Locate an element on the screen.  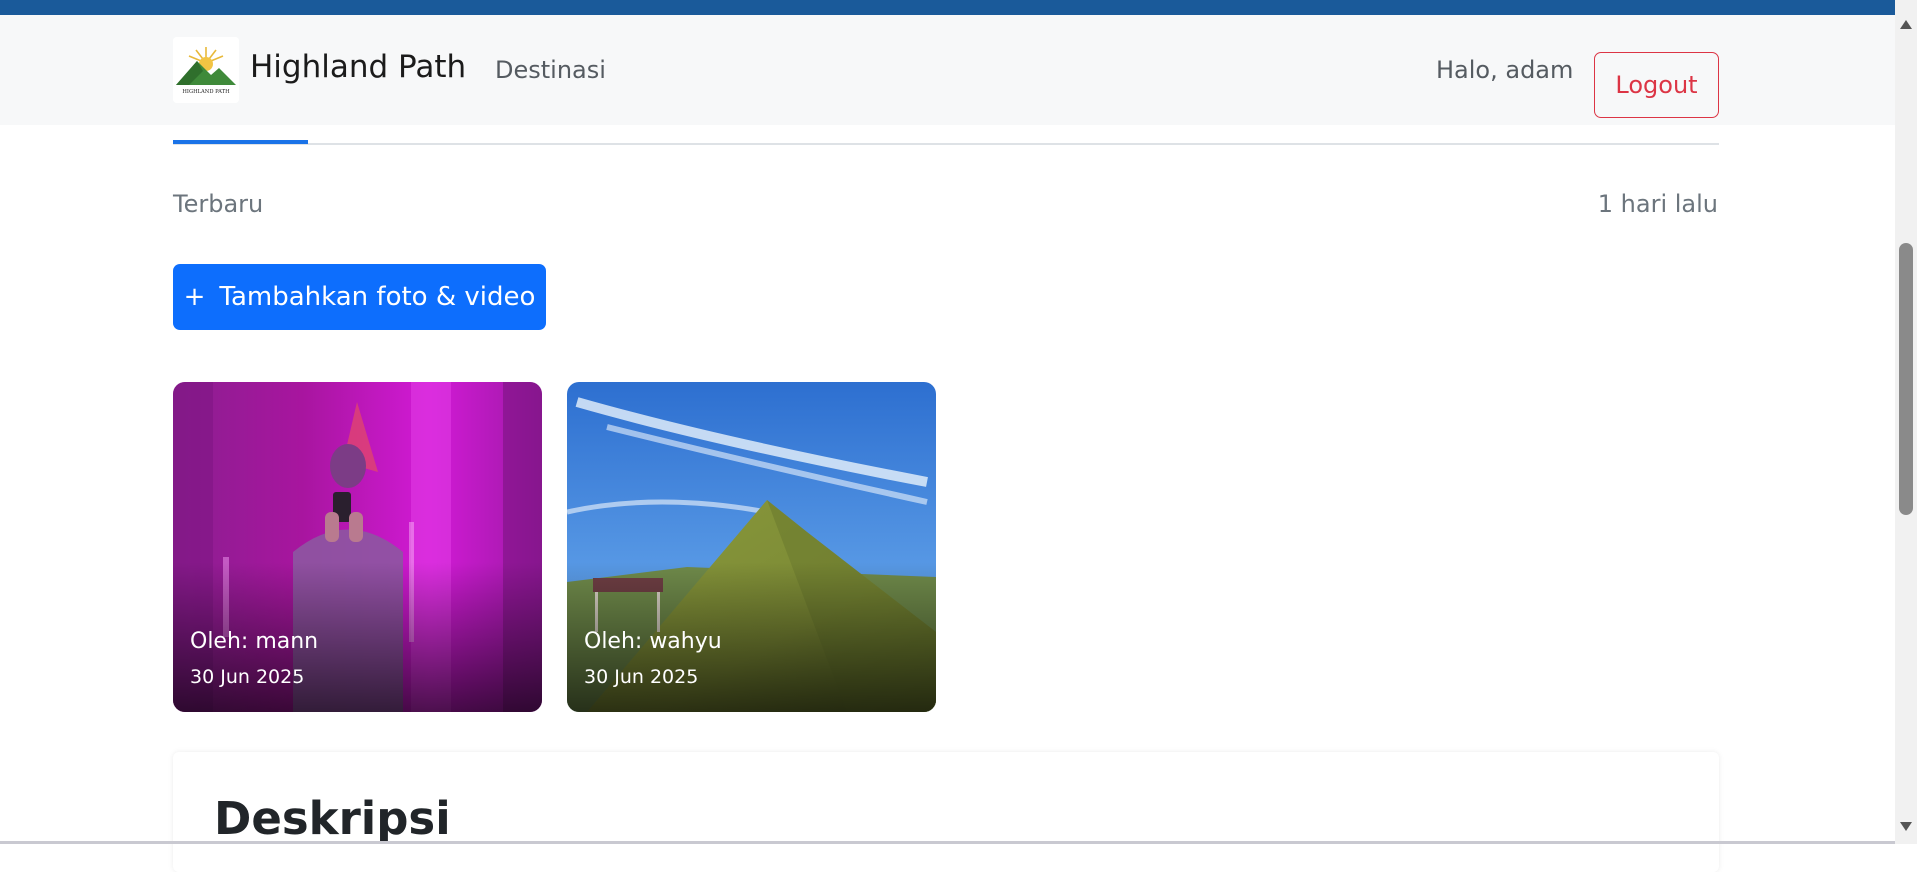
logout-button: Logout is located at coordinates (1656, 85).